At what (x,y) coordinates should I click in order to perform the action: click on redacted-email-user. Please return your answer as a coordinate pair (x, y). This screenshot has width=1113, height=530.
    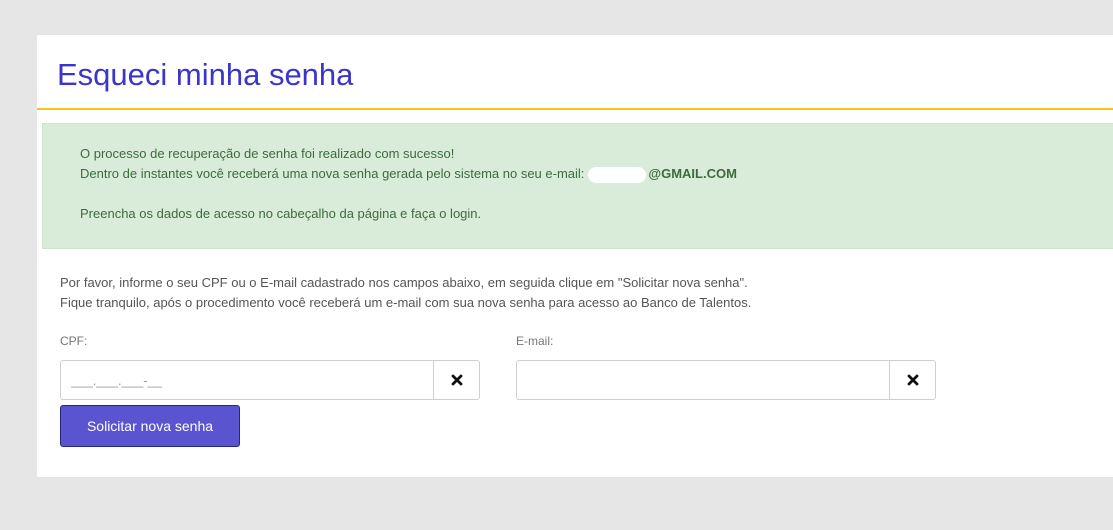
    Looking at the image, I should click on (617, 174).